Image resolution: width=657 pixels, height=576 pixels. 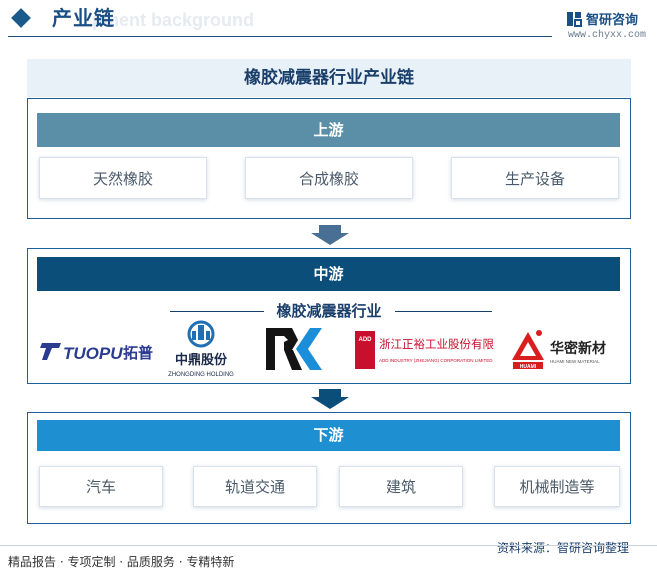 I want to click on company-logo-zhongding: 中鼎股份 ZHONGDING HOLDING, so click(x=201, y=349).